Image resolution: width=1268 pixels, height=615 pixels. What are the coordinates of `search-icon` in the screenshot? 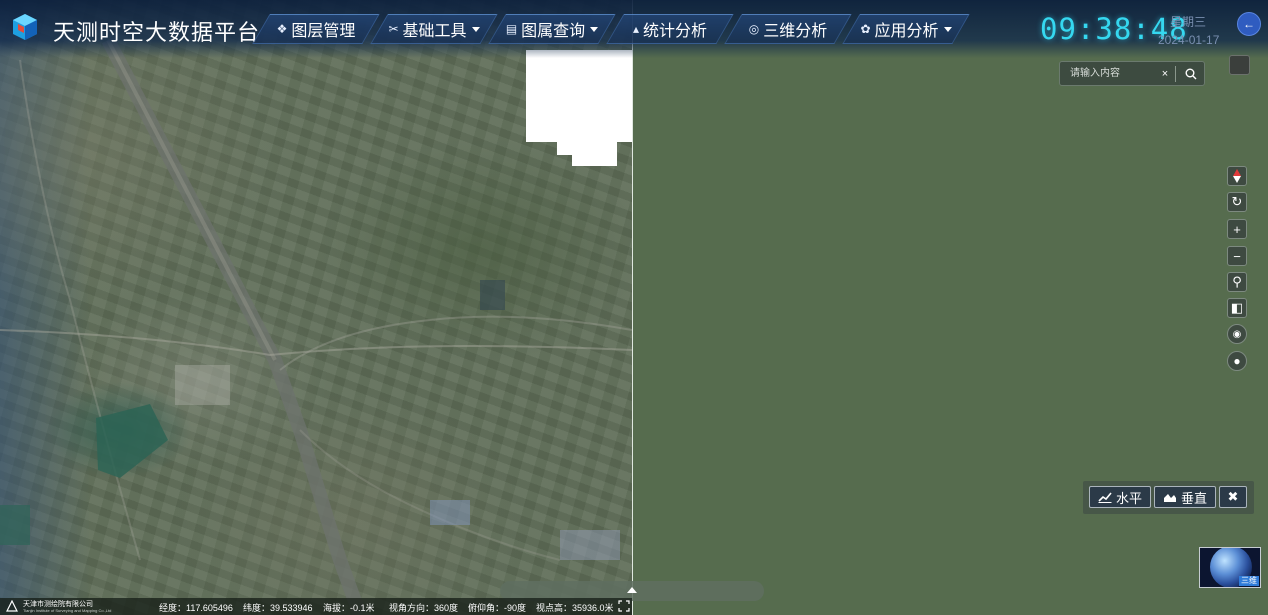 It's located at (1191, 73).